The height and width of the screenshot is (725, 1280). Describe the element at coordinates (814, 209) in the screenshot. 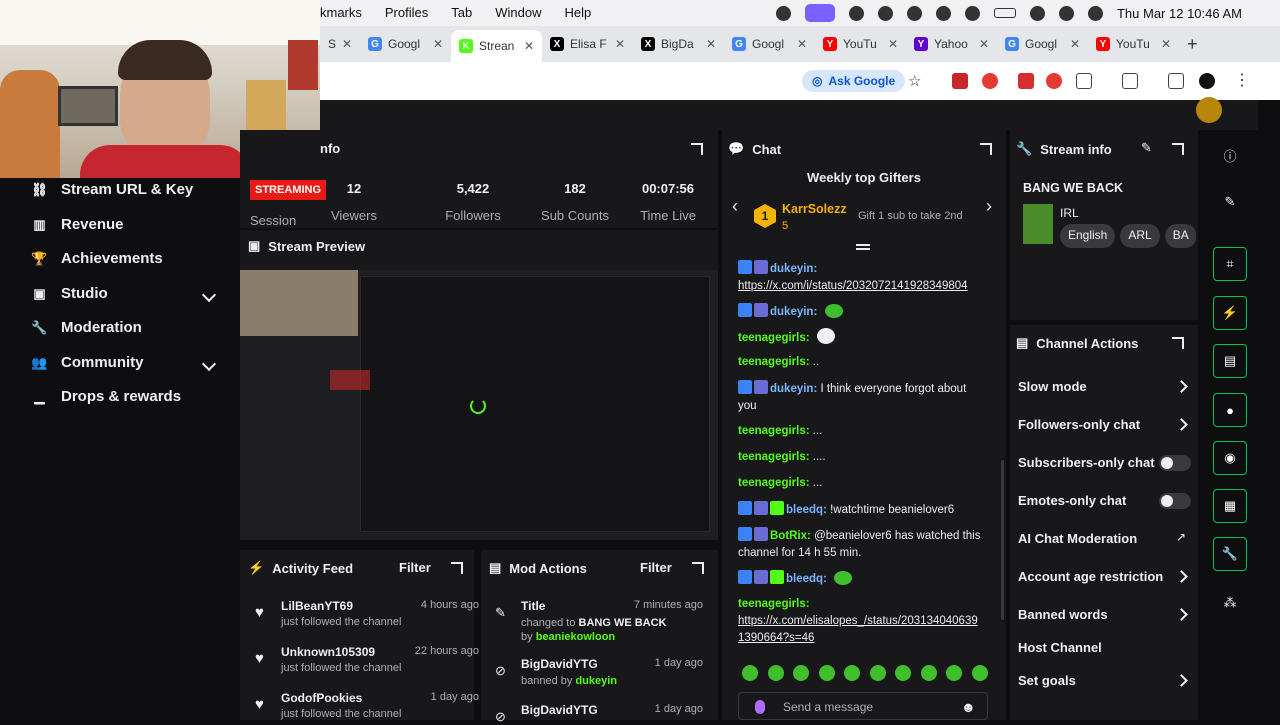

I see `top-gifter-name: KarrSolezz` at that location.